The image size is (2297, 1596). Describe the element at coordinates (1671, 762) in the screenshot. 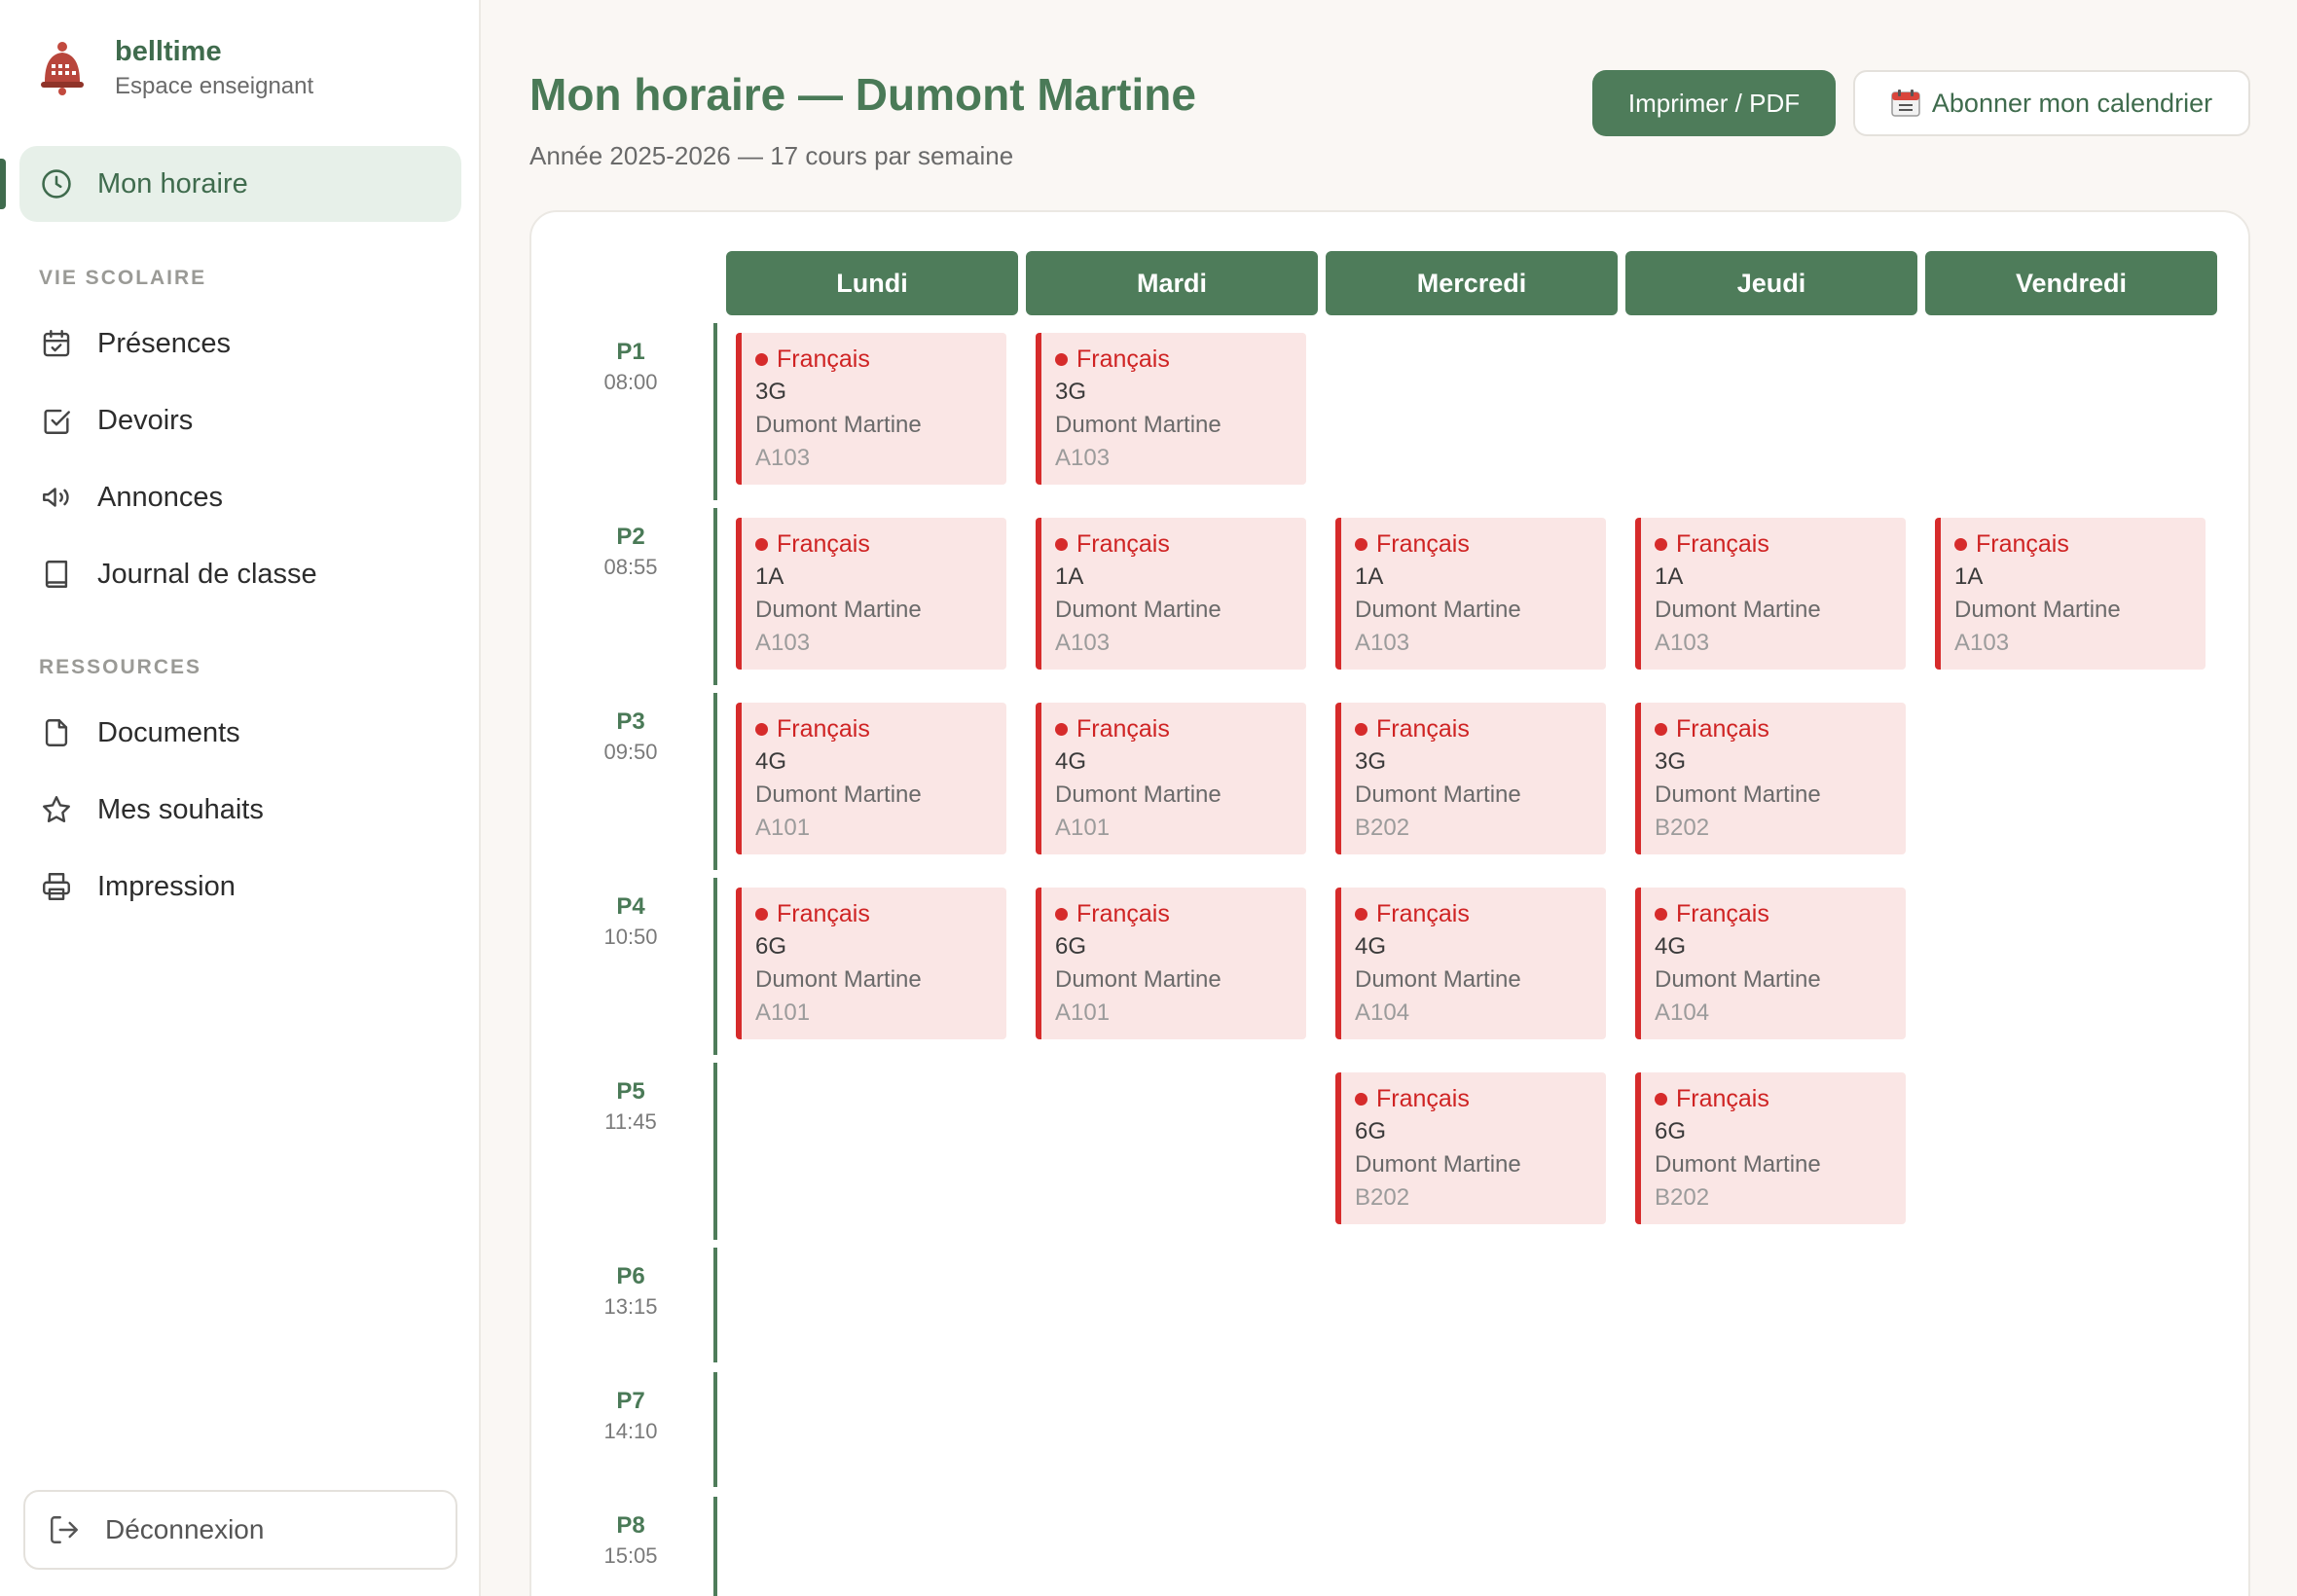

I see `lesson-class: 3G` at that location.